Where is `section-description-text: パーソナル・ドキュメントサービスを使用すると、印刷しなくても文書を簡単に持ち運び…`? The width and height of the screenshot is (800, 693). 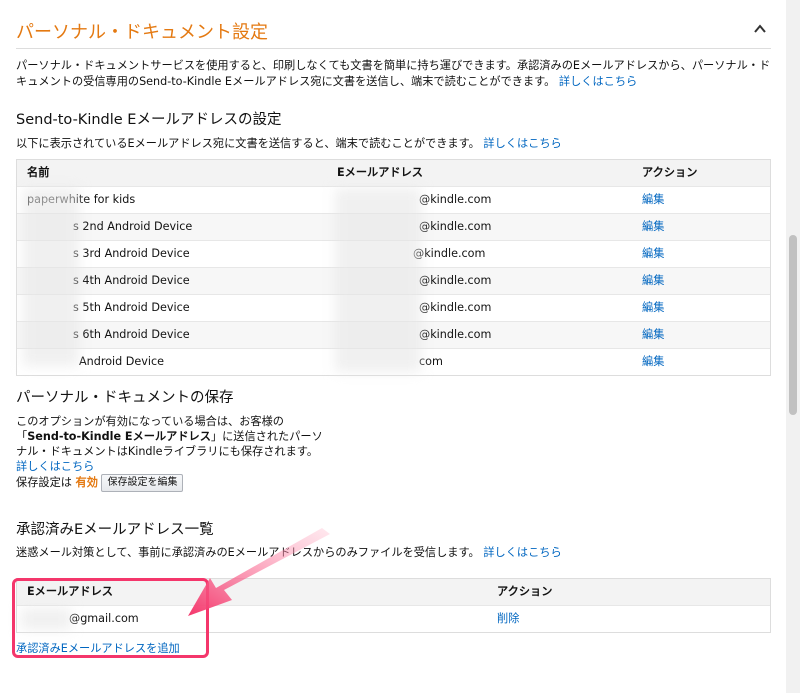
section-description-text: パーソナル・ドキュメントサービスを使用すると、印刷しなくても文書を簡単に持ち運び… is located at coordinates (393, 73).